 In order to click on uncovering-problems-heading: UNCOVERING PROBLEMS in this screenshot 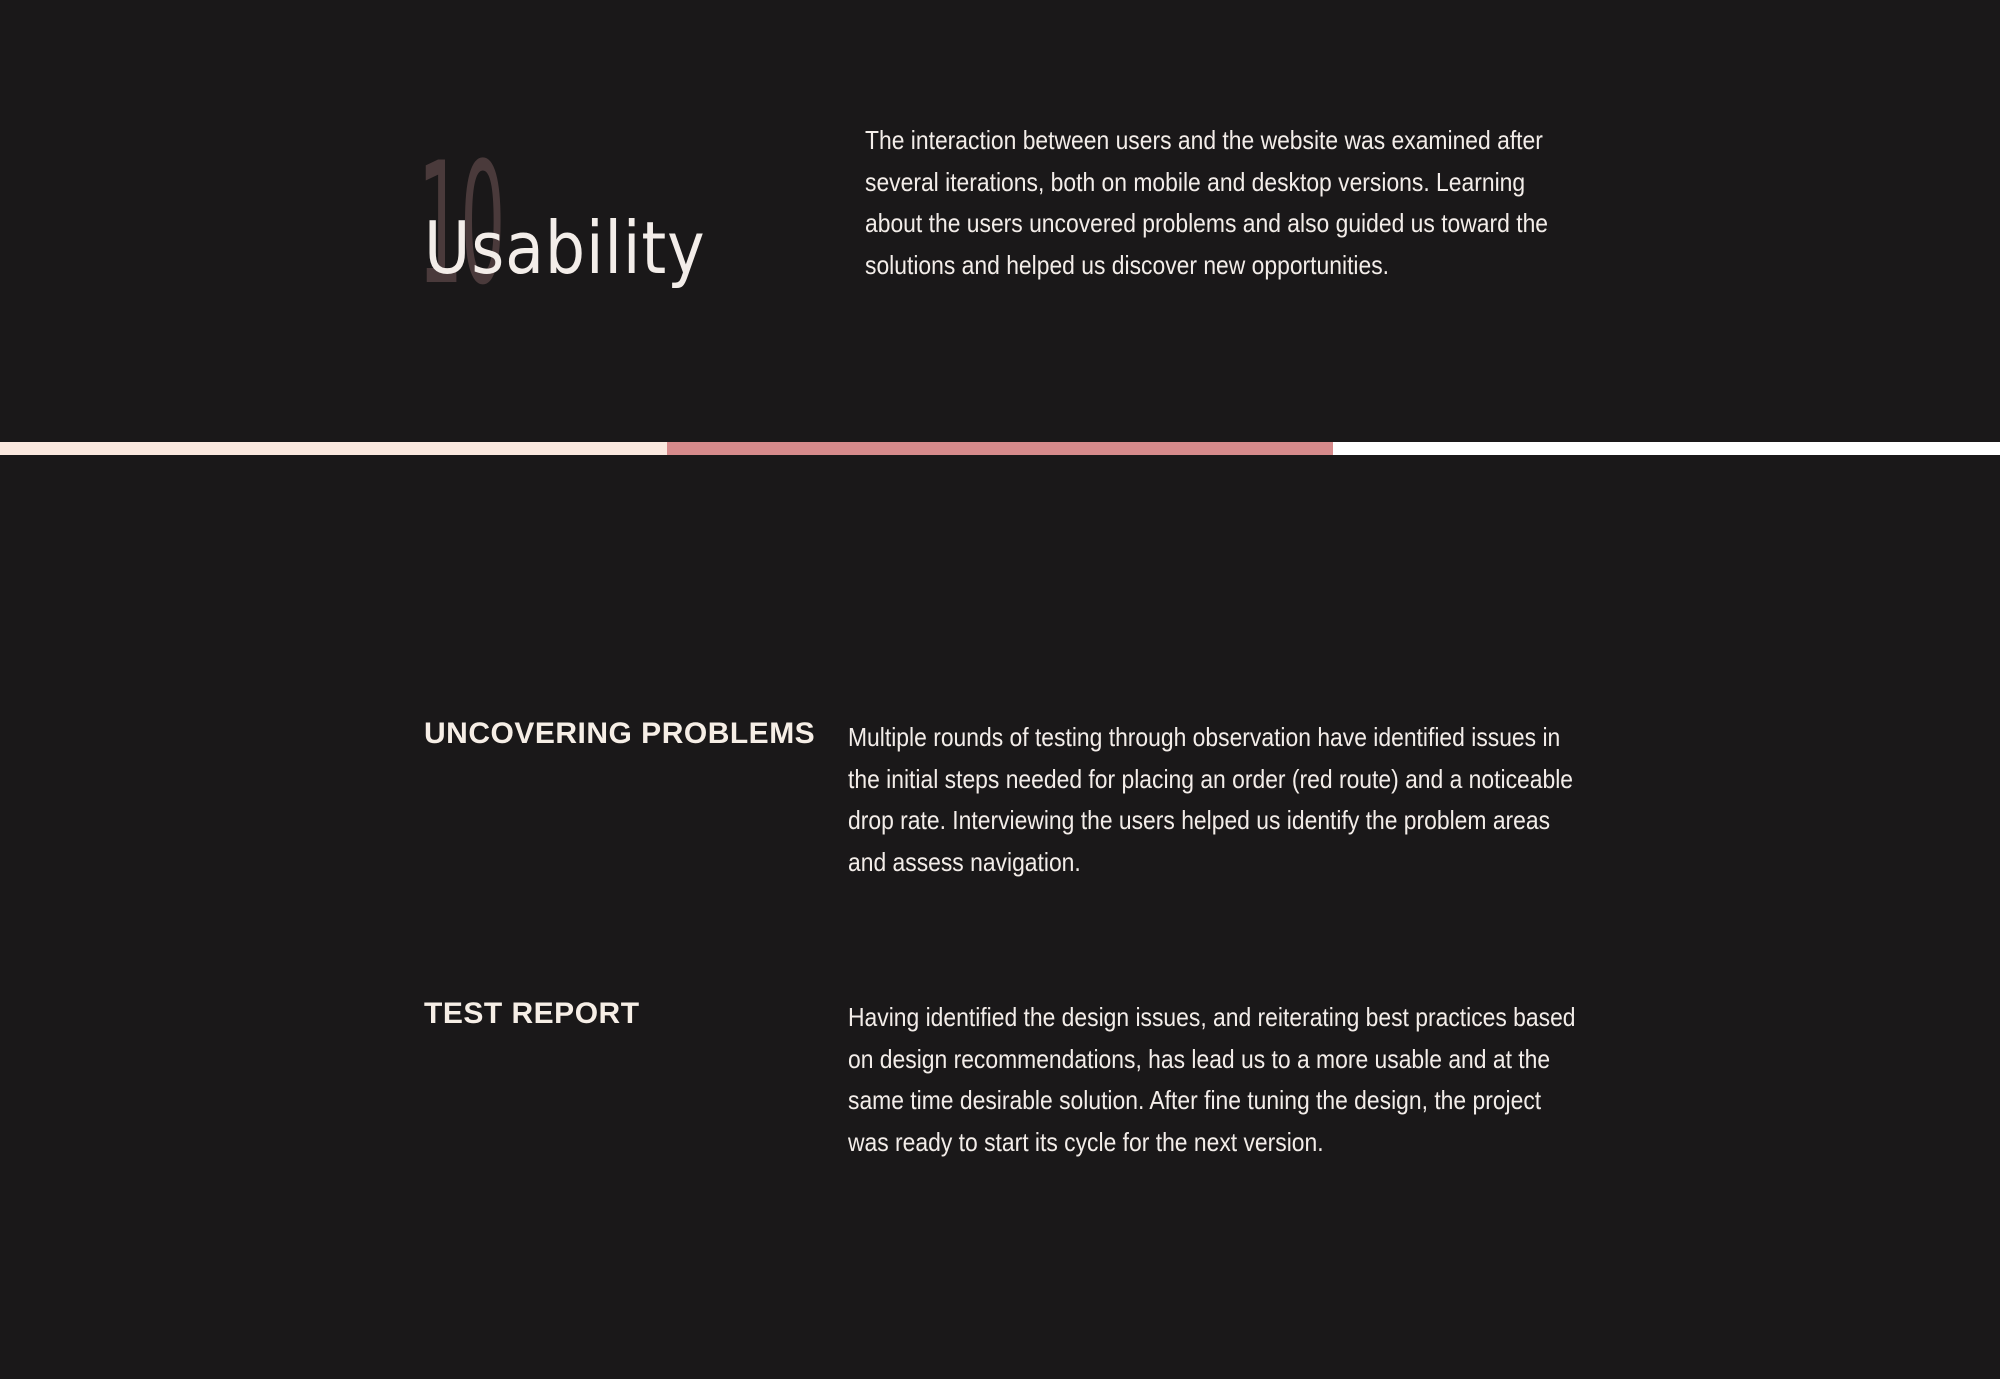, I will do `click(620, 733)`.